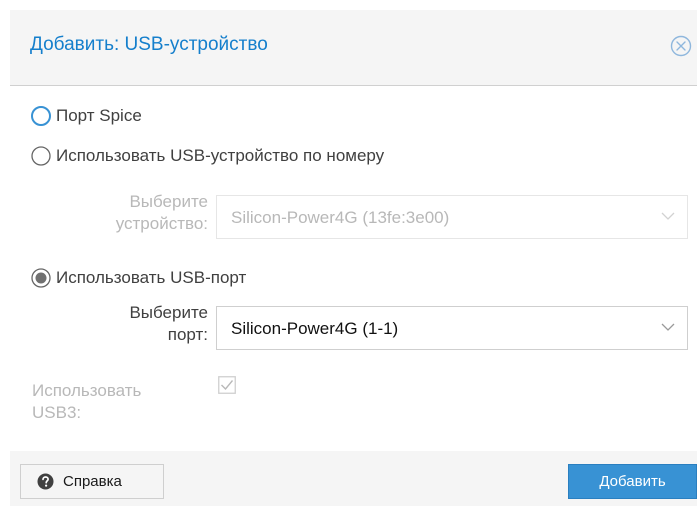 This screenshot has width=697, height=506. Describe the element at coordinates (452, 328) in the screenshot. I see `port-select: Silicon-Power4G (1-1)` at that location.